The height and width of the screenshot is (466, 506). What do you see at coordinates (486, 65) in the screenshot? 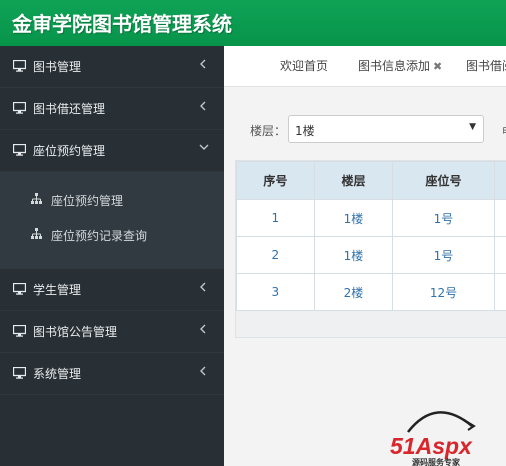
I see `tab-book-borrow: 图书借阅` at bounding box center [486, 65].